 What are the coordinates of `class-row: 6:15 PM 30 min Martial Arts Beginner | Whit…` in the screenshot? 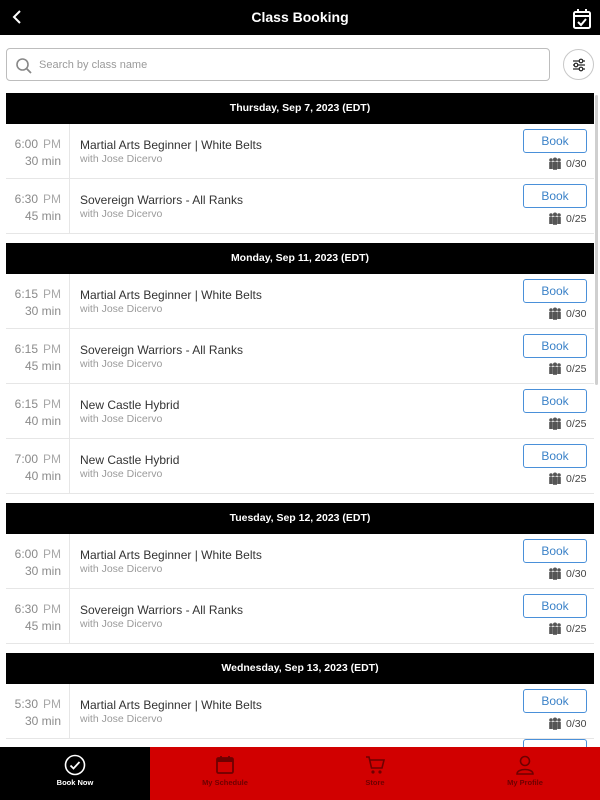 It's located at (300, 301).